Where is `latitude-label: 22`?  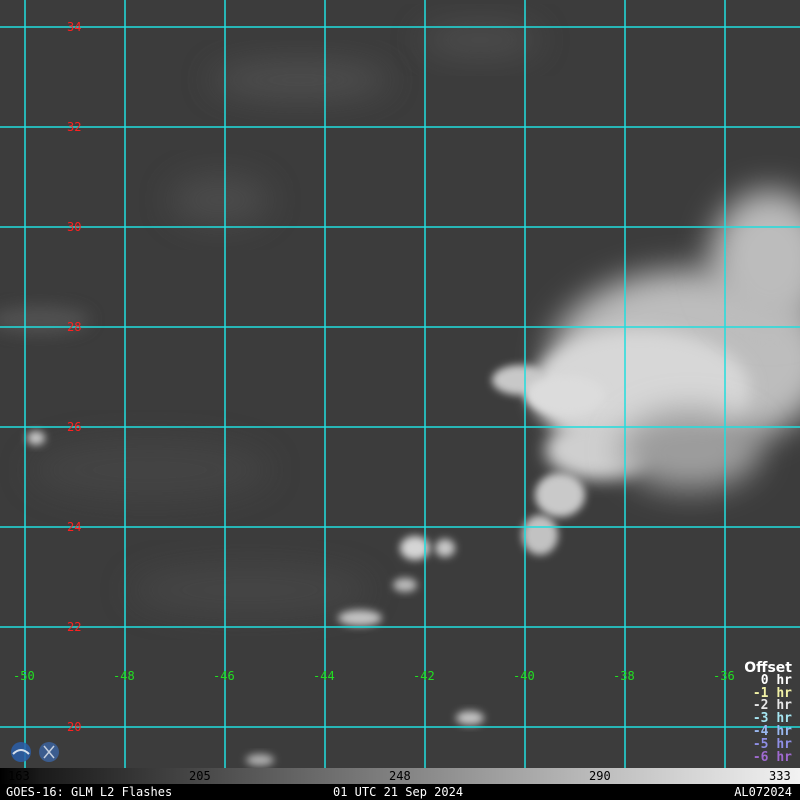 latitude-label: 22 is located at coordinates (74, 627).